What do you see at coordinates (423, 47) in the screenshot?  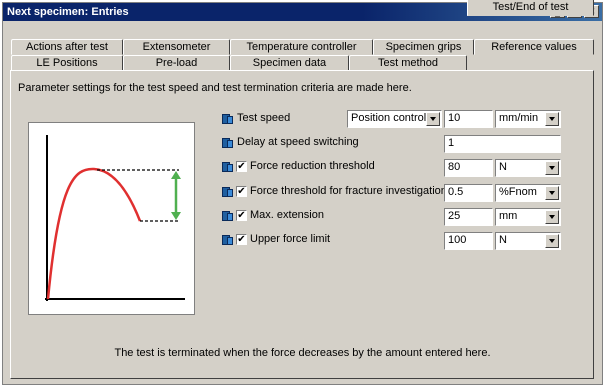 I see `tab-specimen-grips: Specimen grips` at bounding box center [423, 47].